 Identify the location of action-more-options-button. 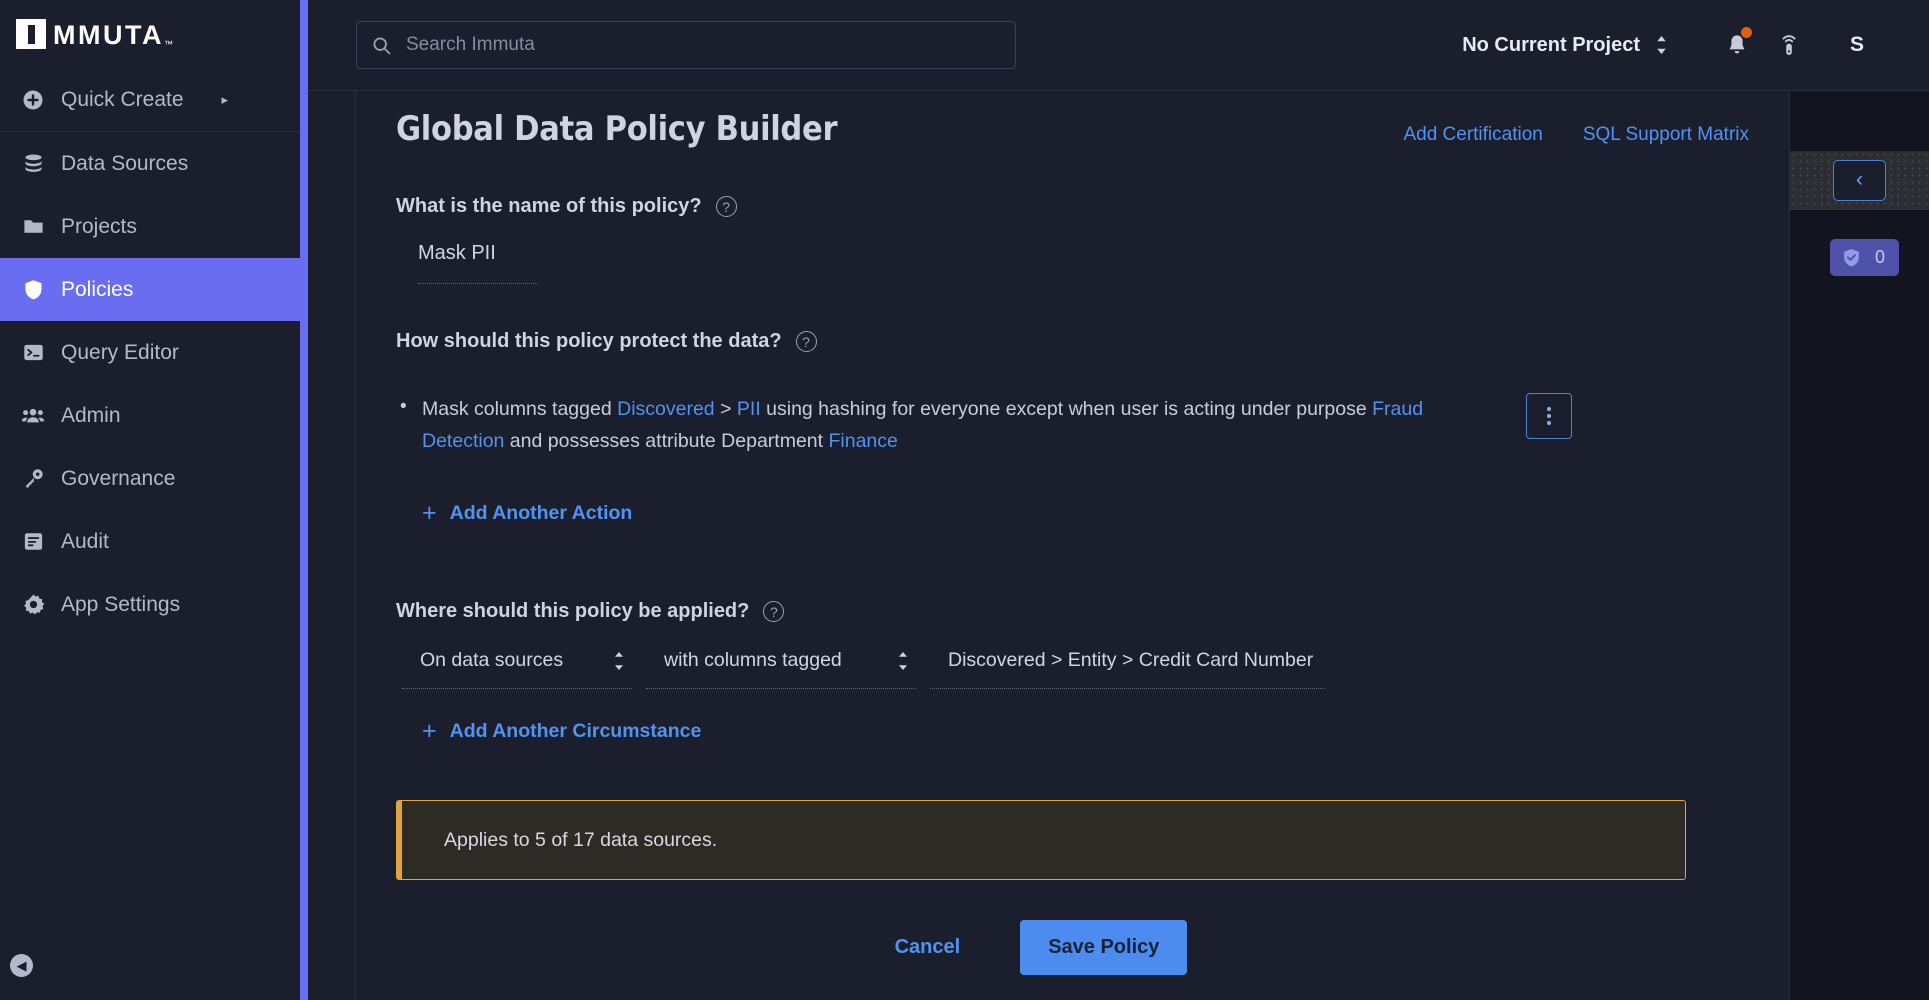
(1549, 416).